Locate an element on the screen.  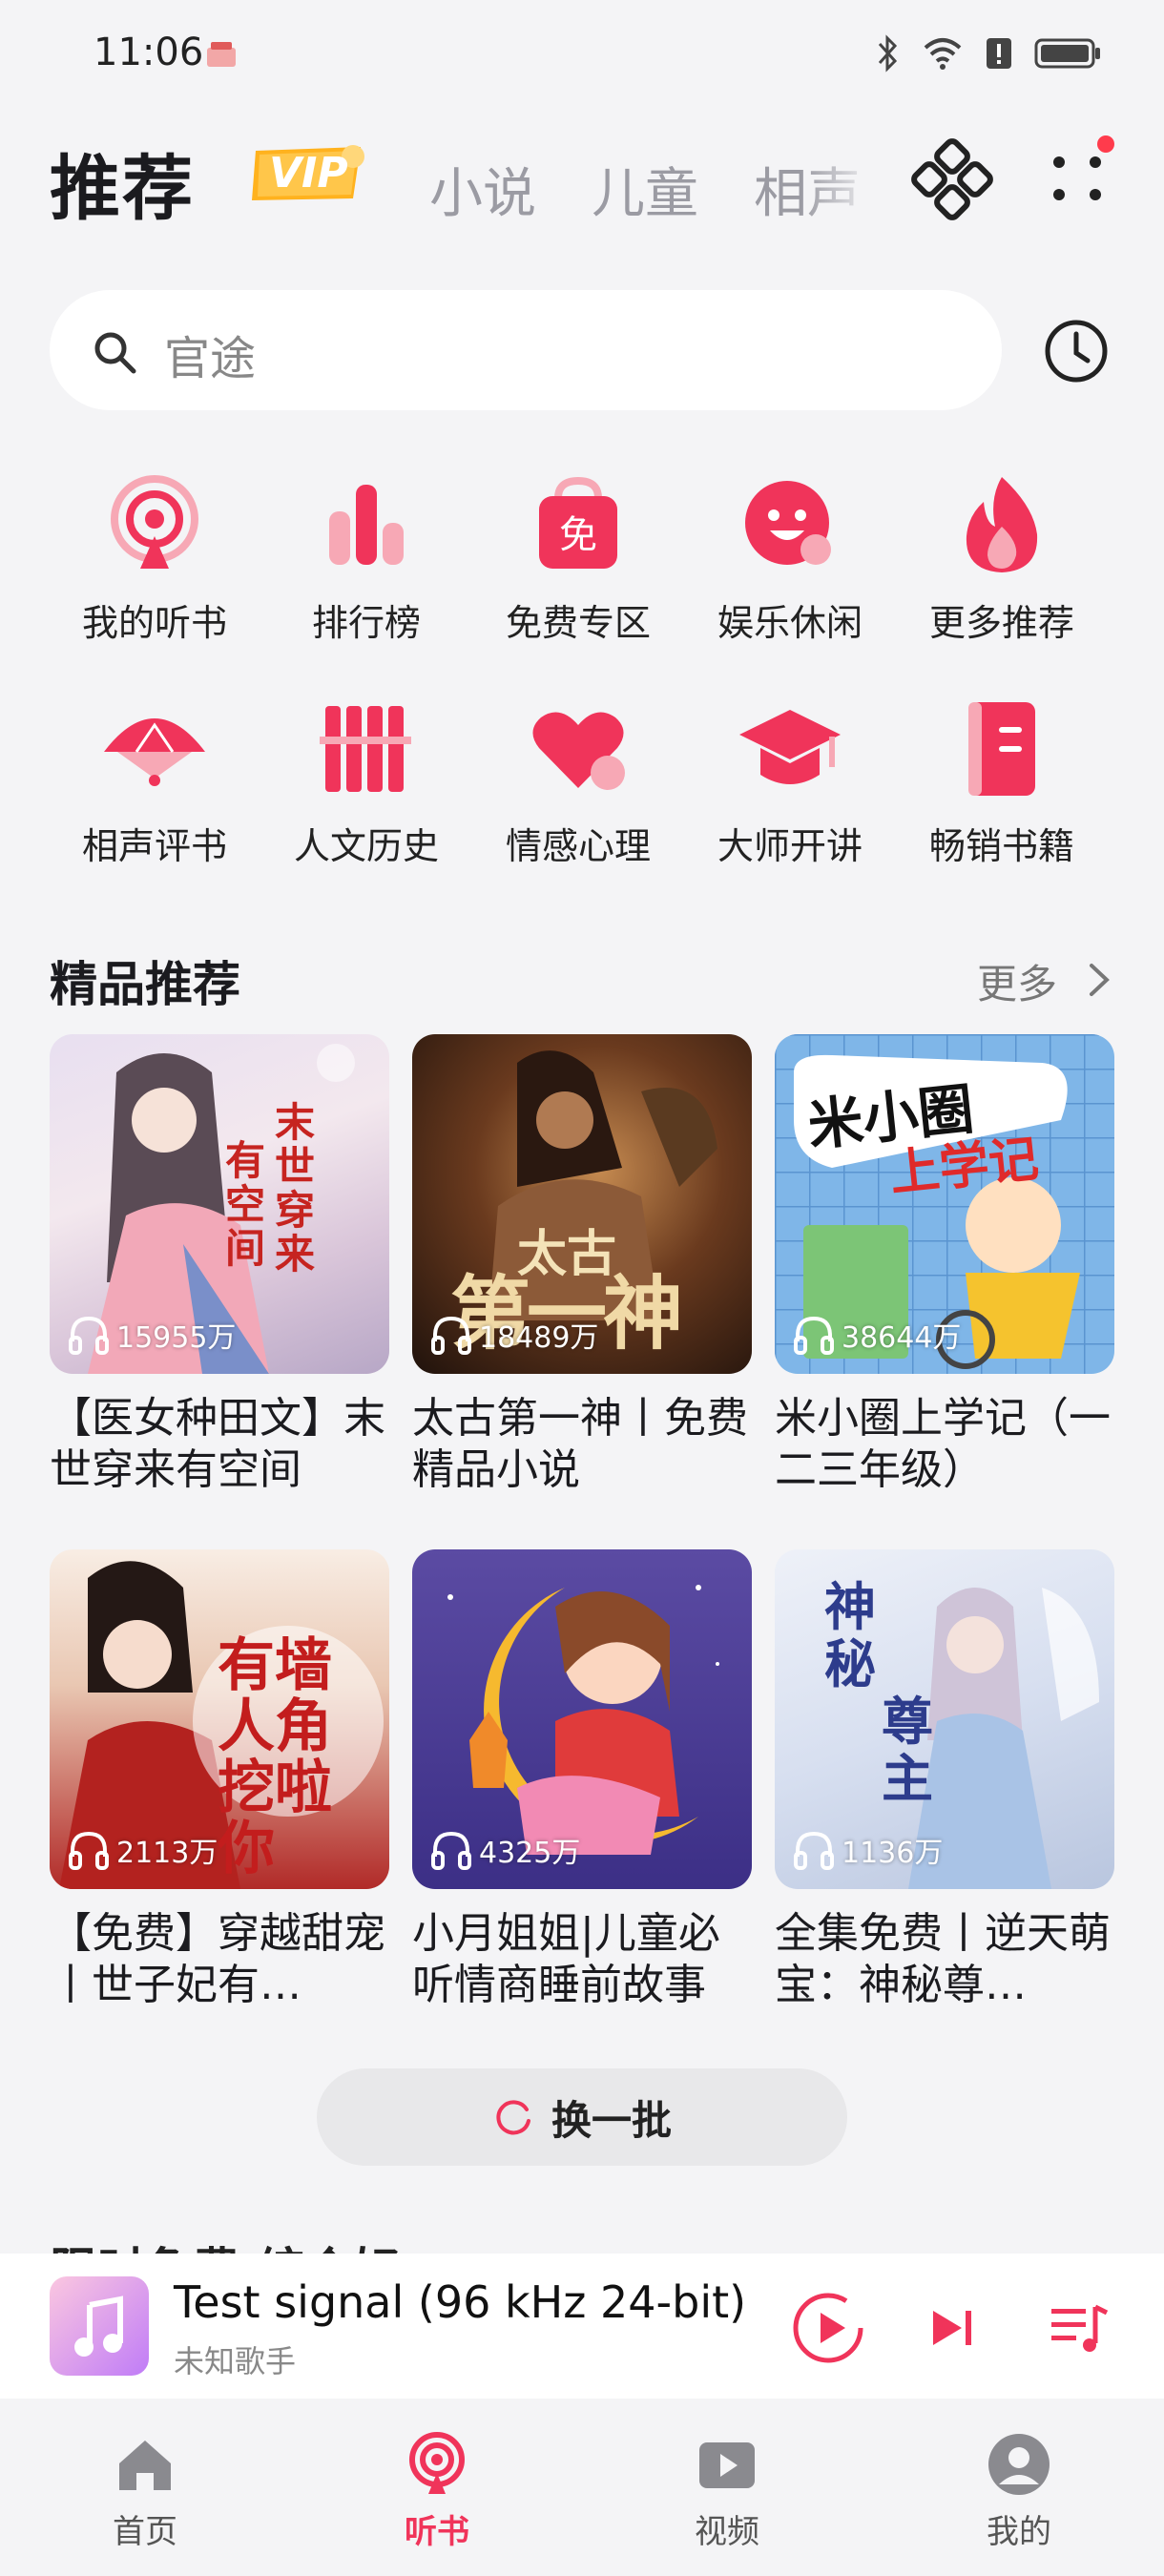
section-title: 精品推荐 is located at coordinates (145, 984).